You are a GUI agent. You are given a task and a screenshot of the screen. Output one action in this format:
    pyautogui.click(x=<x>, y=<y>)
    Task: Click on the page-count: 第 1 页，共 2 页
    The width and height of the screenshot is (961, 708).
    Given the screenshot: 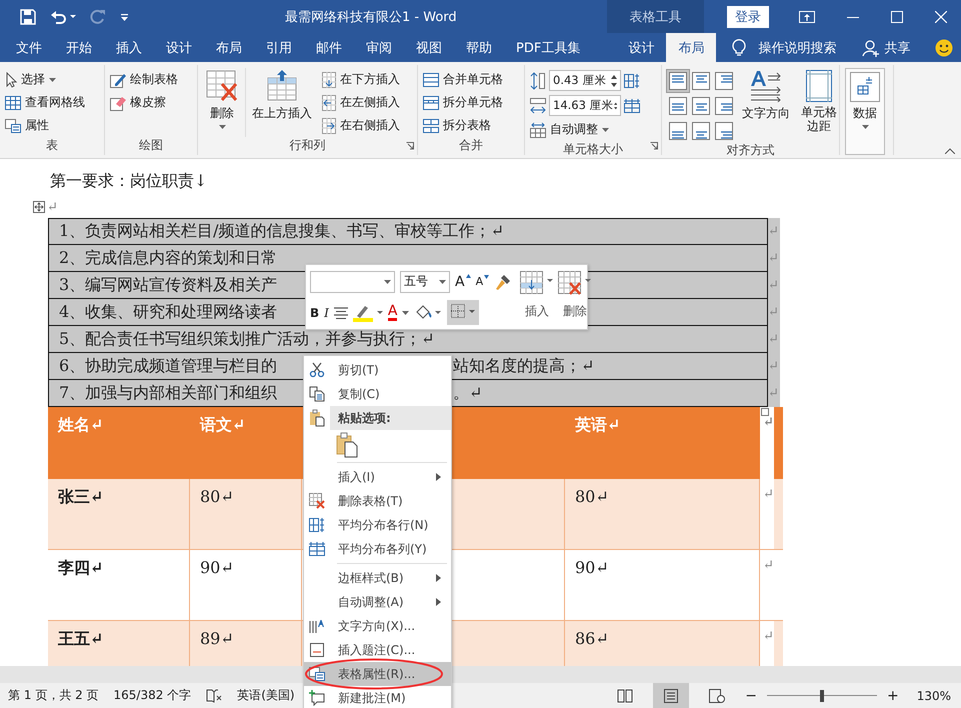 What is the action you would take?
    pyautogui.click(x=53, y=695)
    